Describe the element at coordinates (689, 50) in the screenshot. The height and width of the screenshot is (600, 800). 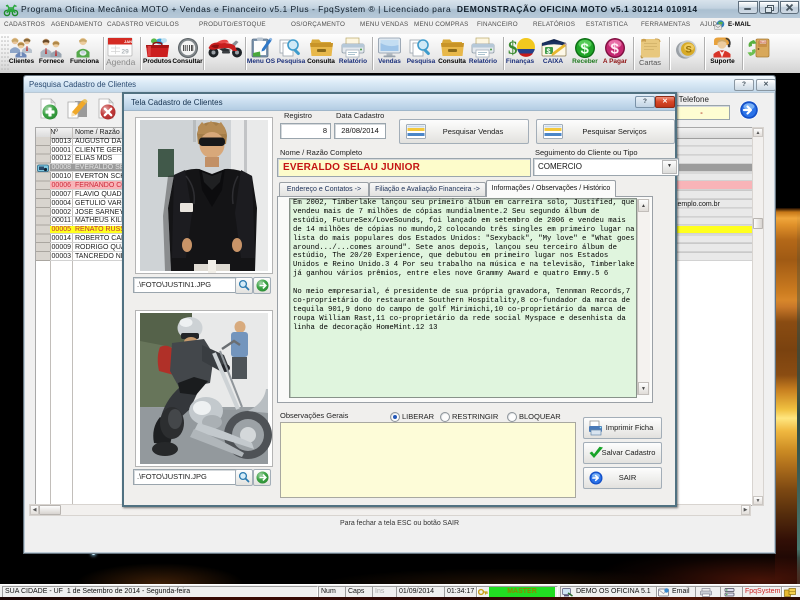
I see `svg-text: S` at that location.